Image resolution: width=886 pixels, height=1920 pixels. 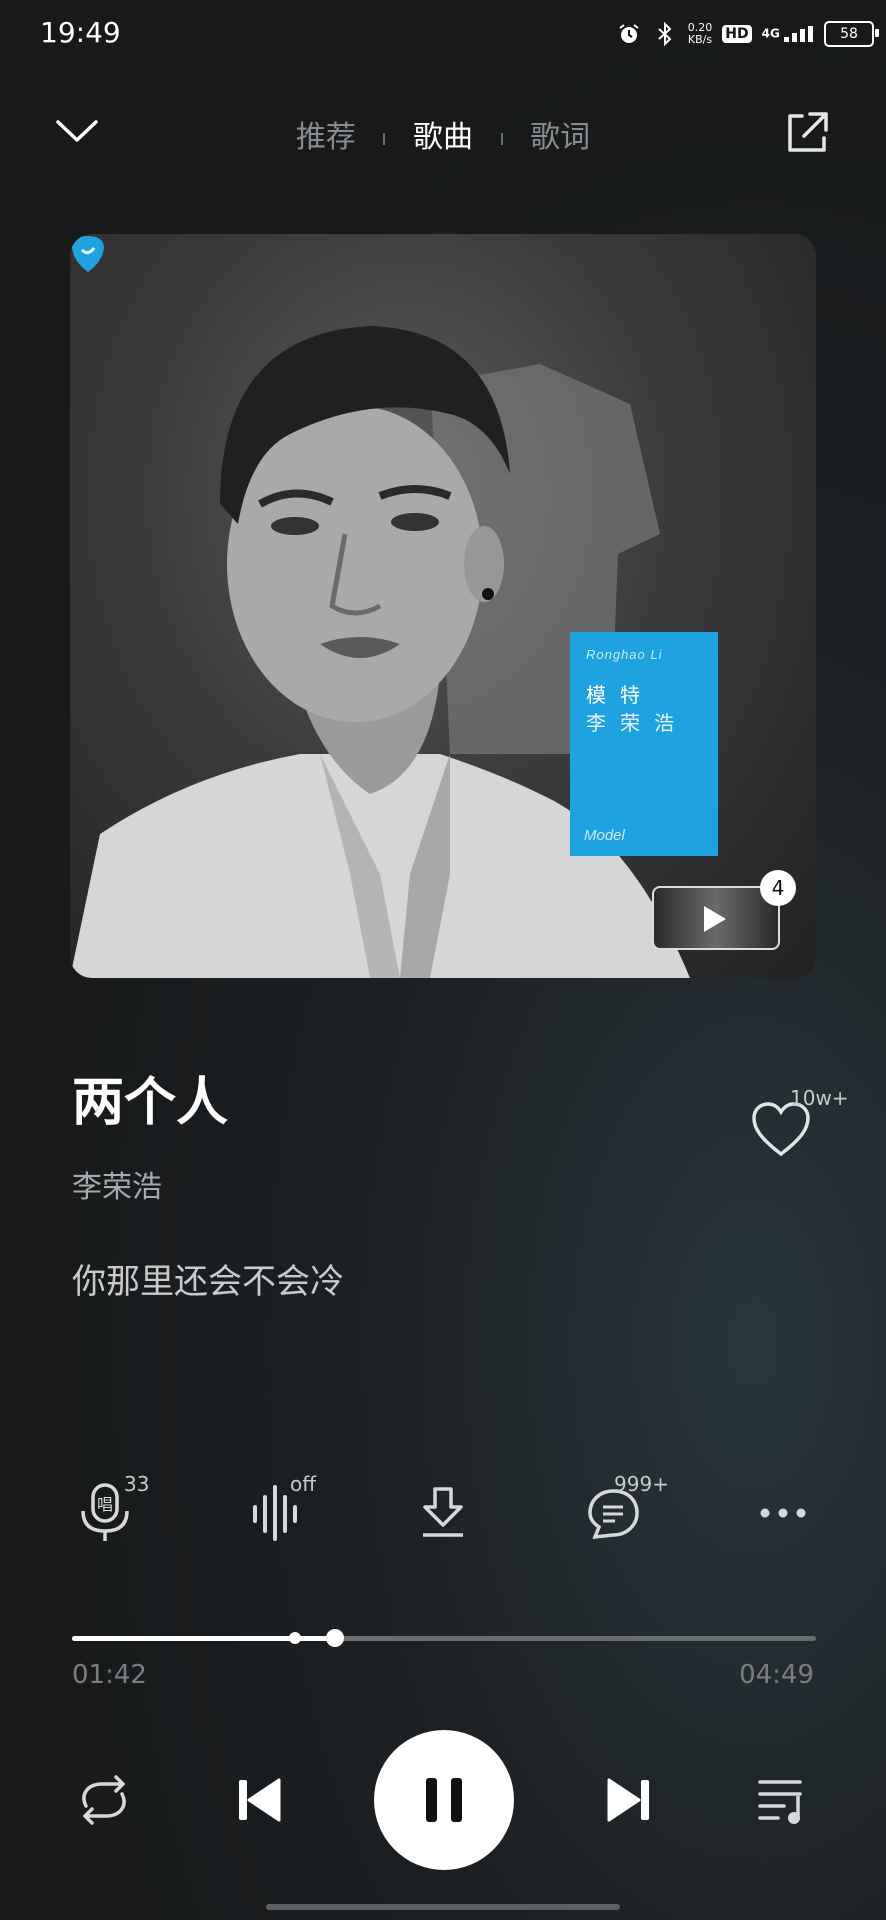 What do you see at coordinates (137, 1484) in the screenshot?
I see `sing-count: 33` at bounding box center [137, 1484].